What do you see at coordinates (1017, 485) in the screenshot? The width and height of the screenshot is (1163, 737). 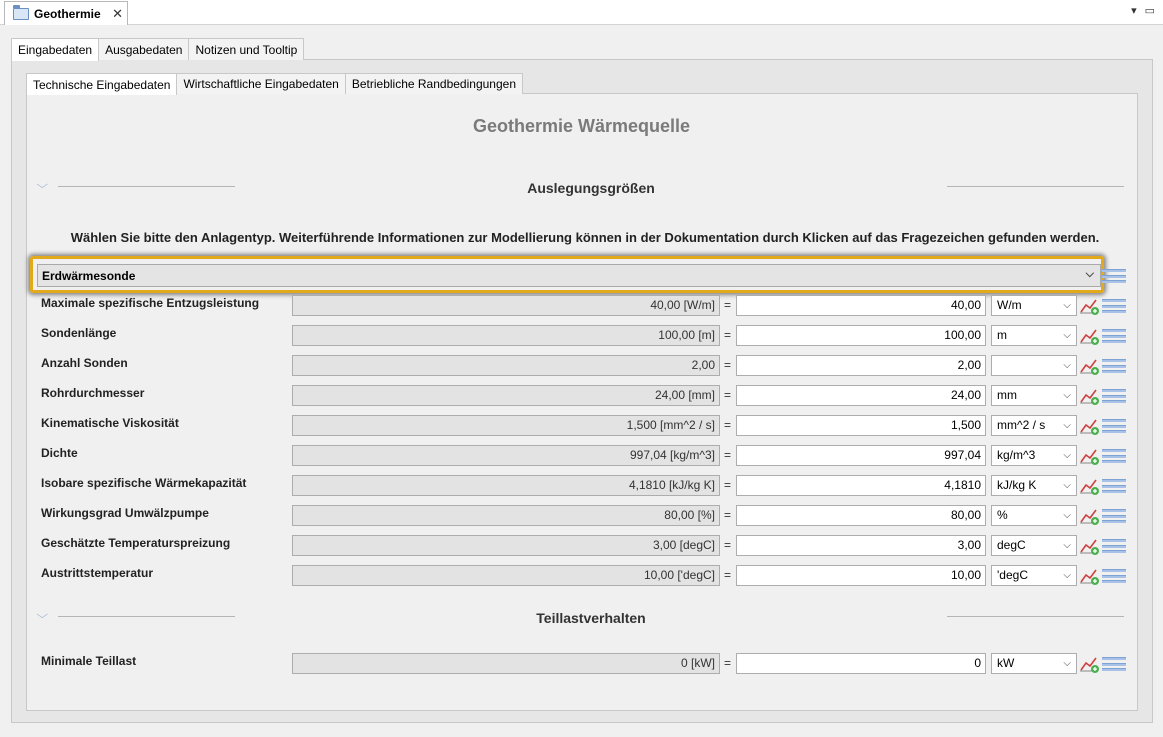 I see `row-unit-label: kJ/kg K` at bounding box center [1017, 485].